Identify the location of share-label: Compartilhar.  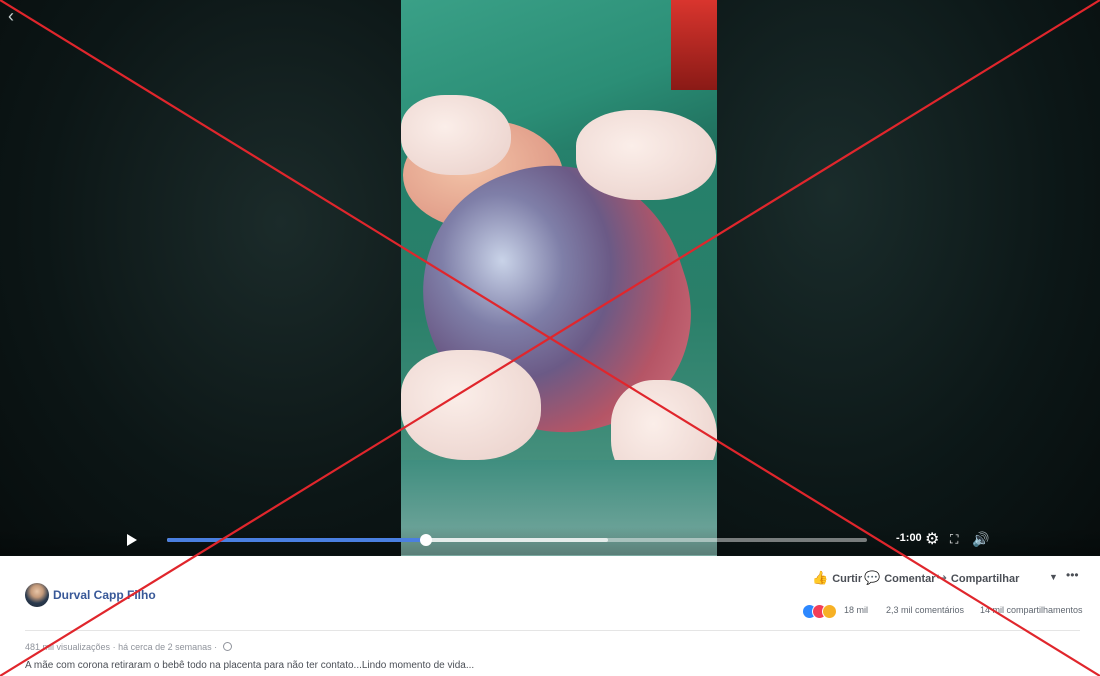
(985, 579).